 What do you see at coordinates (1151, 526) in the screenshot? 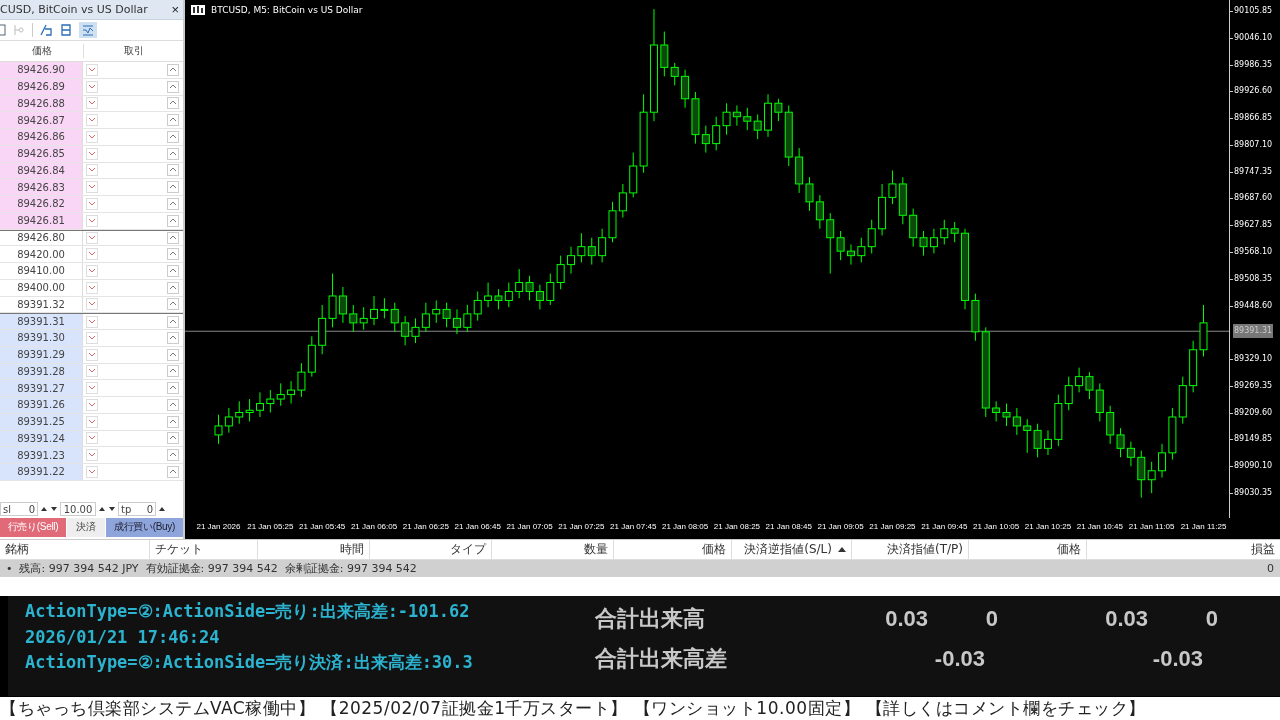
I see `time-label: 21 Jan 11:05` at bounding box center [1151, 526].